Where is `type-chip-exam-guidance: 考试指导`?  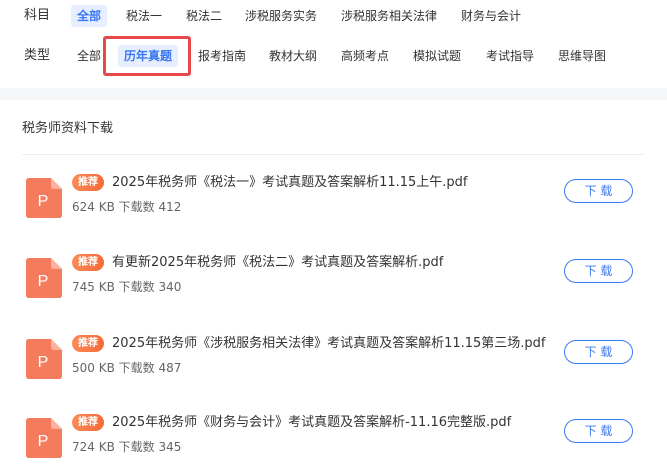 type-chip-exam-guidance: 考试指导 is located at coordinates (510, 56).